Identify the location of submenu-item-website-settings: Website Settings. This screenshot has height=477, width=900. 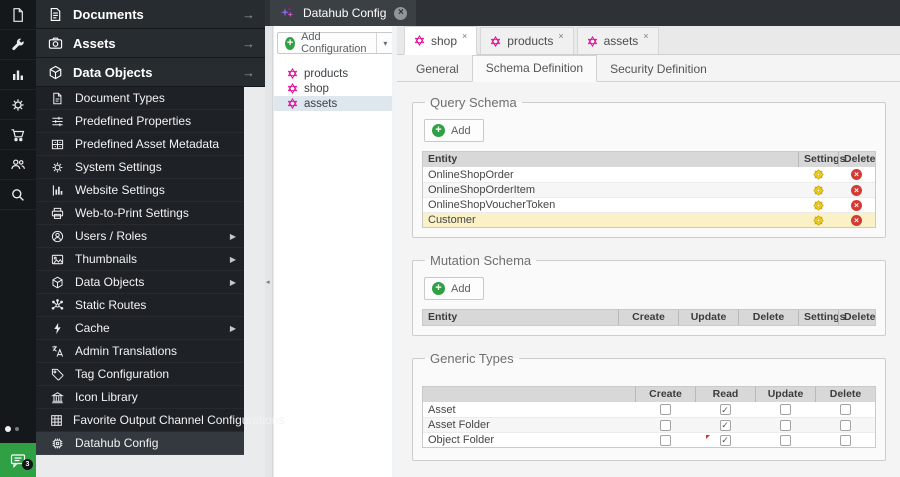
(140, 190).